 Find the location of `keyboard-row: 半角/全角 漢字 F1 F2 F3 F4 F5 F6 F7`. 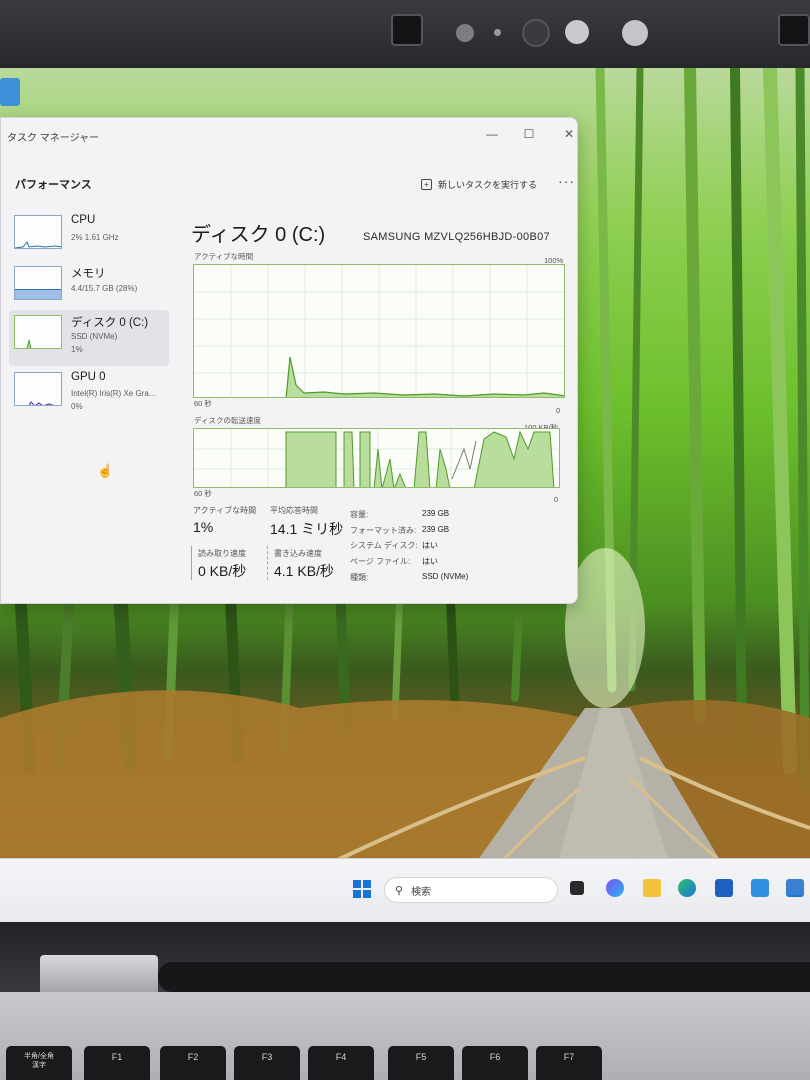

keyboard-row: 半角/全角 漢字 F1 F2 F3 F4 F5 F6 F7 is located at coordinates (405, 1060).